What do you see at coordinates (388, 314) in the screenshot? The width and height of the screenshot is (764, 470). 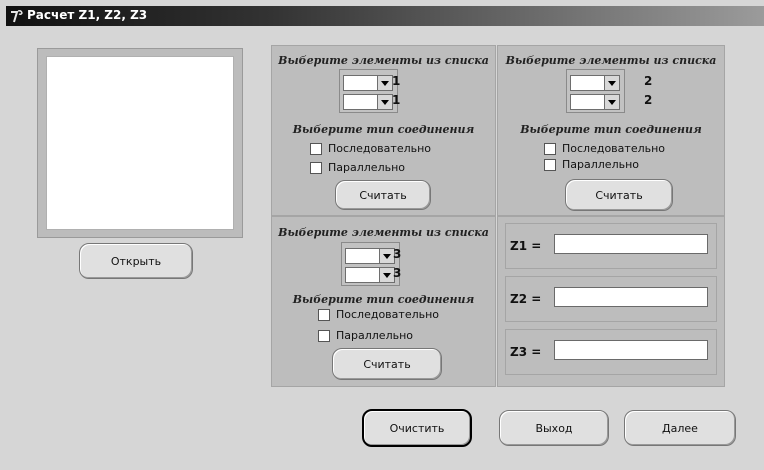 I see `group3-serial-label: Последовательно` at bounding box center [388, 314].